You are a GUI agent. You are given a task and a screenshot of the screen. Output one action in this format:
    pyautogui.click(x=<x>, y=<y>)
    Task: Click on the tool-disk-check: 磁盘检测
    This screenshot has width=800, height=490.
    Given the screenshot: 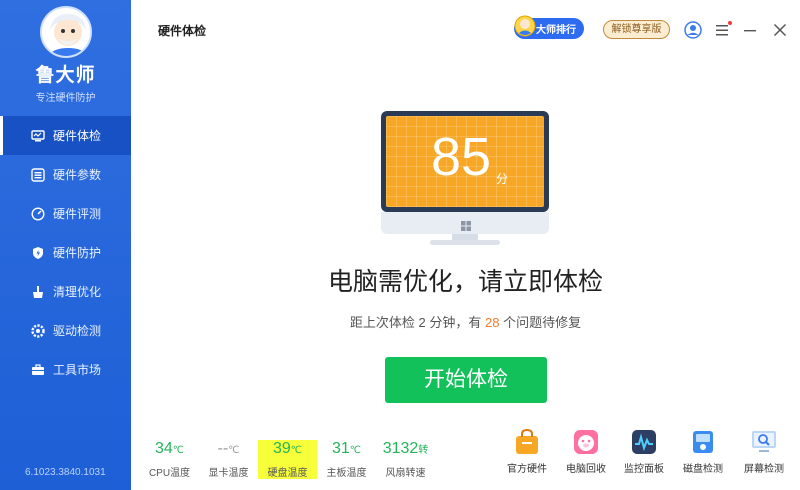 What is the action you would take?
    pyautogui.click(x=703, y=451)
    